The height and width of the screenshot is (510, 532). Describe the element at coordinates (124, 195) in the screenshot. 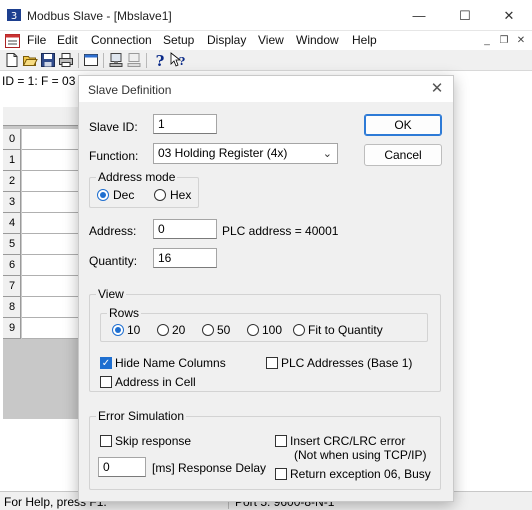

I see `dec-radio-label: Dec` at that location.